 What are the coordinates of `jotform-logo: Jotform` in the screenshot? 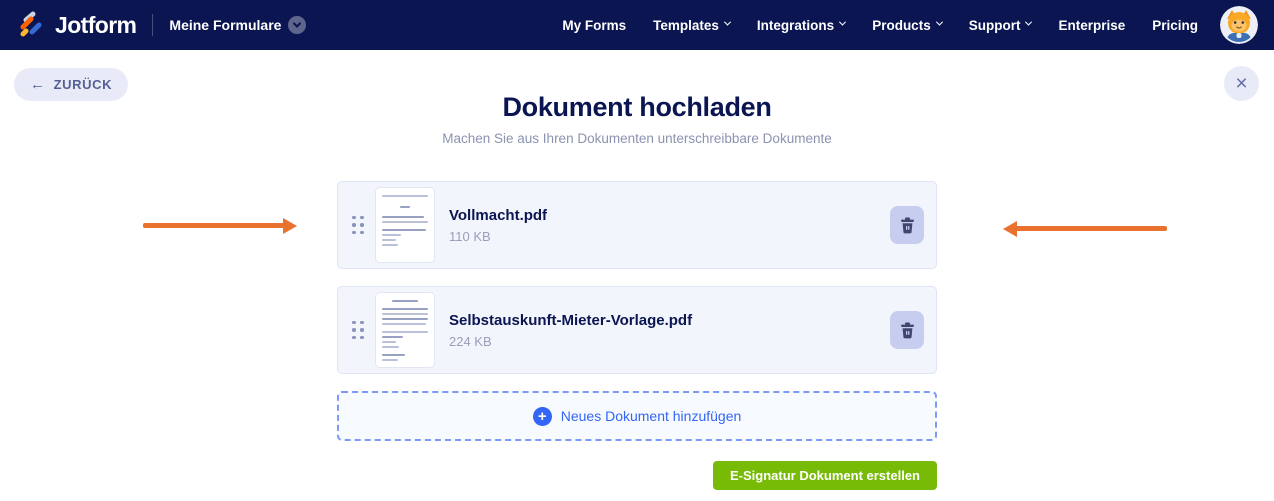 It's located at (76, 25).